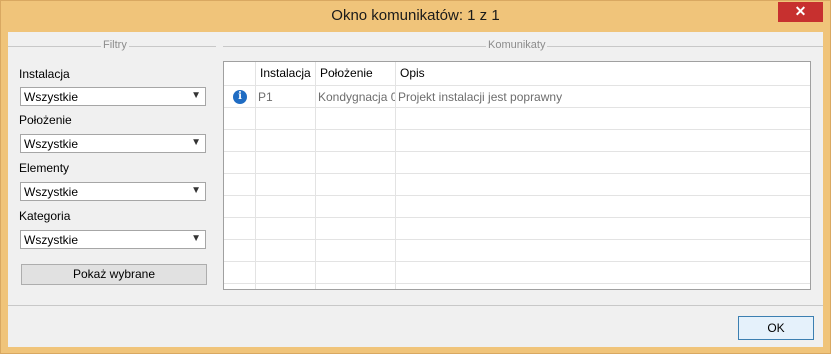 The image size is (831, 354). I want to click on polozenie-select: Wszystkie ▼, so click(113, 143).